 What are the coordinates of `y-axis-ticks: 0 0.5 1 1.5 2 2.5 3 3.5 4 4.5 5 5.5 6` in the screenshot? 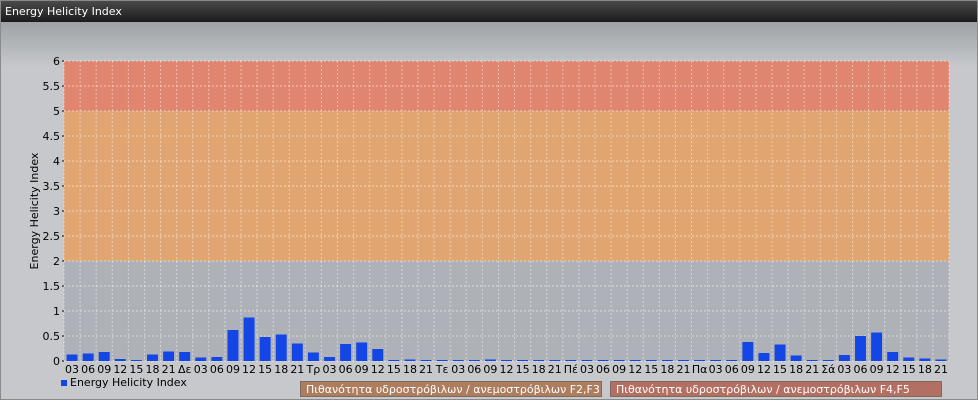 It's located at (53, 211).